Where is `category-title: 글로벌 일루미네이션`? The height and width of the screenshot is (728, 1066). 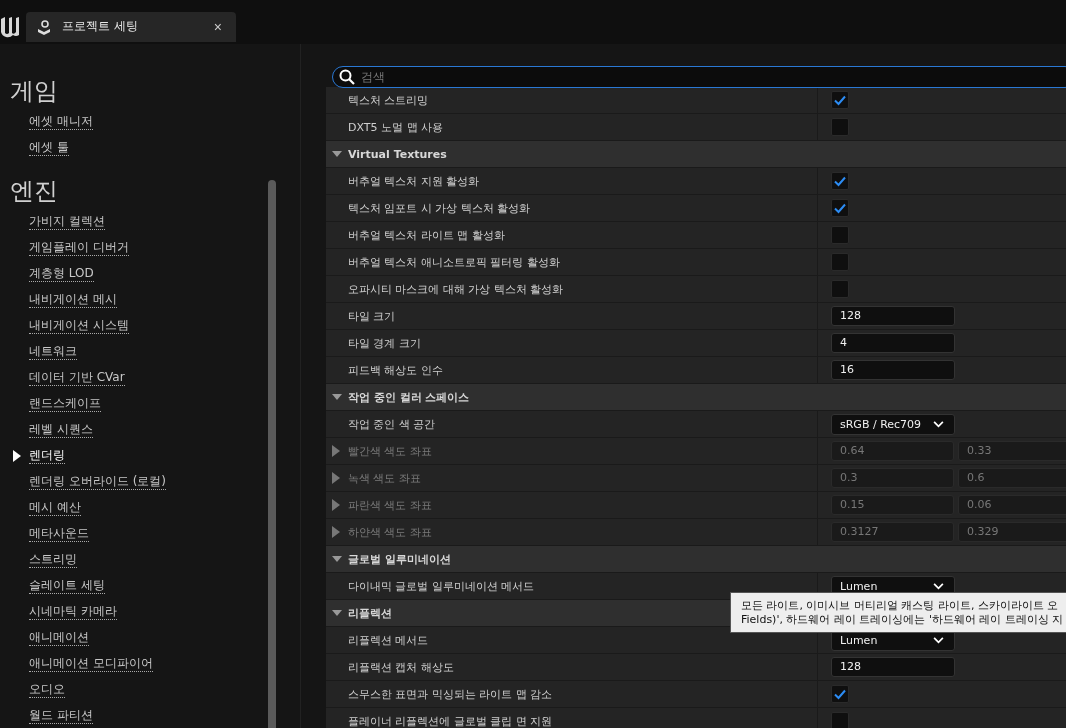
category-title: 글로벌 일루미네이션 is located at coordinates (399, 559).